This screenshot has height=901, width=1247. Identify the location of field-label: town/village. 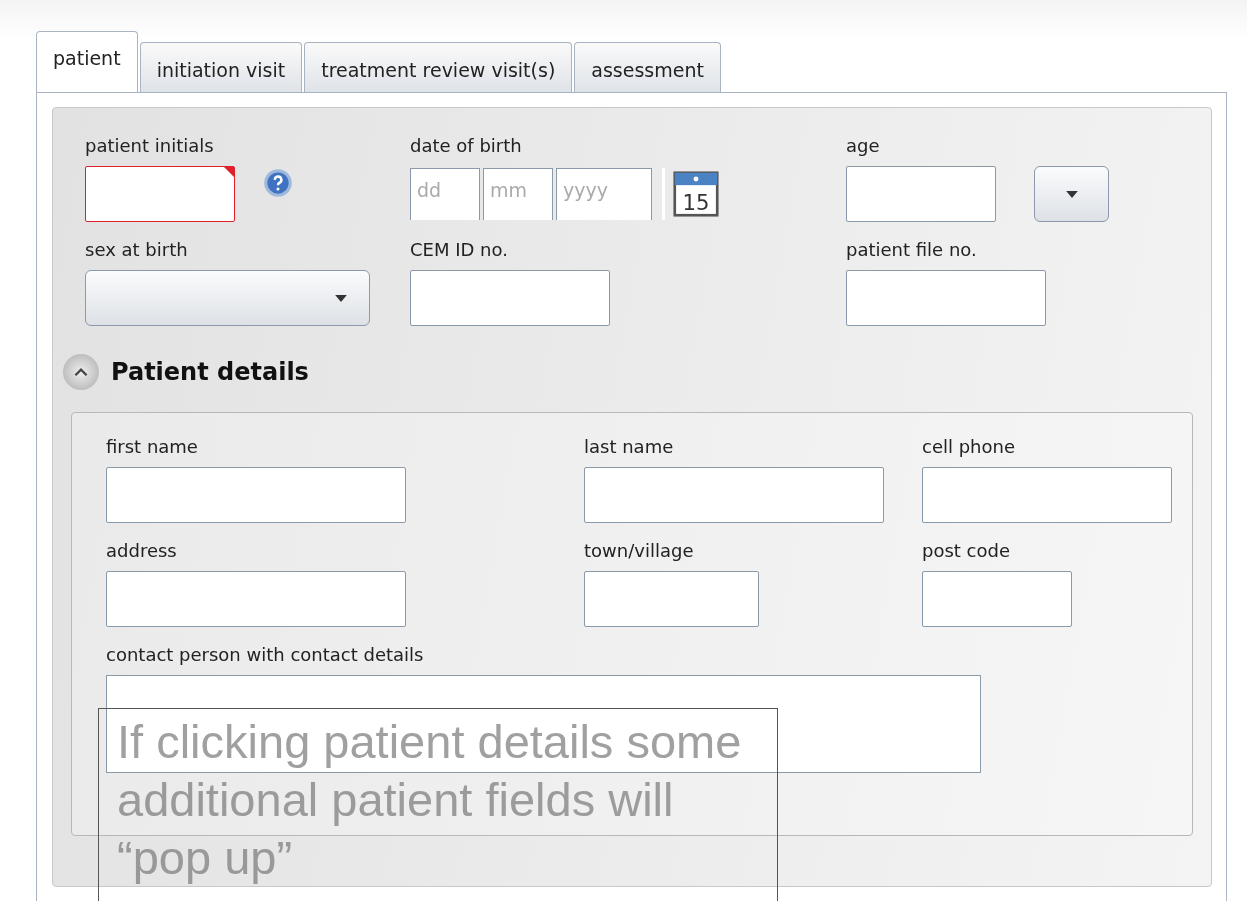
(639, 551).